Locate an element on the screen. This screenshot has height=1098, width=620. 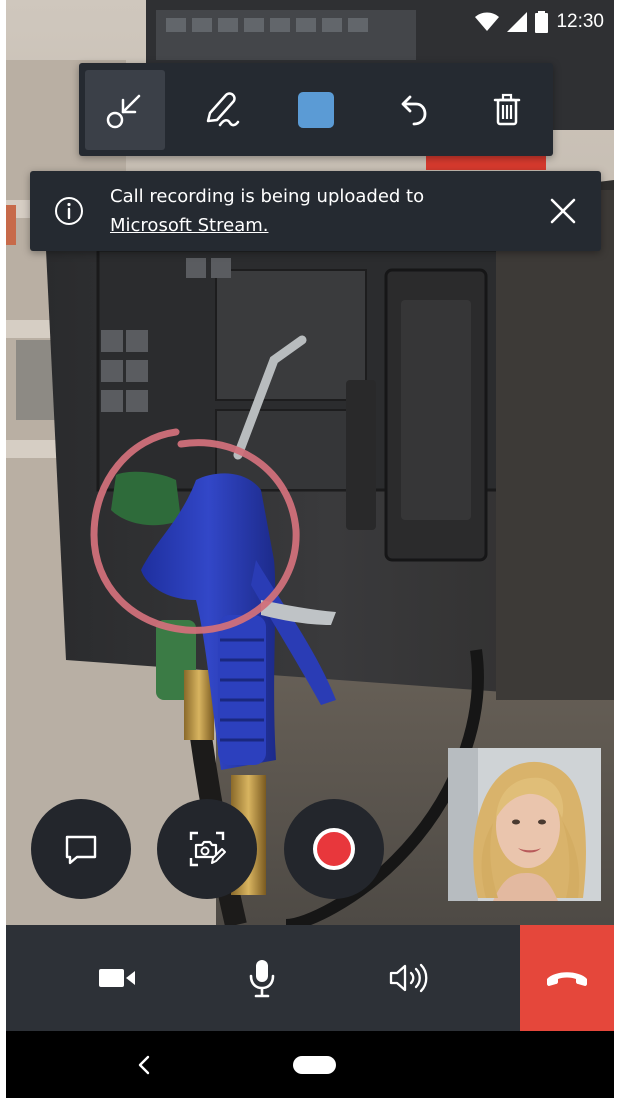
close-icon is located at coordinates (563, 211).